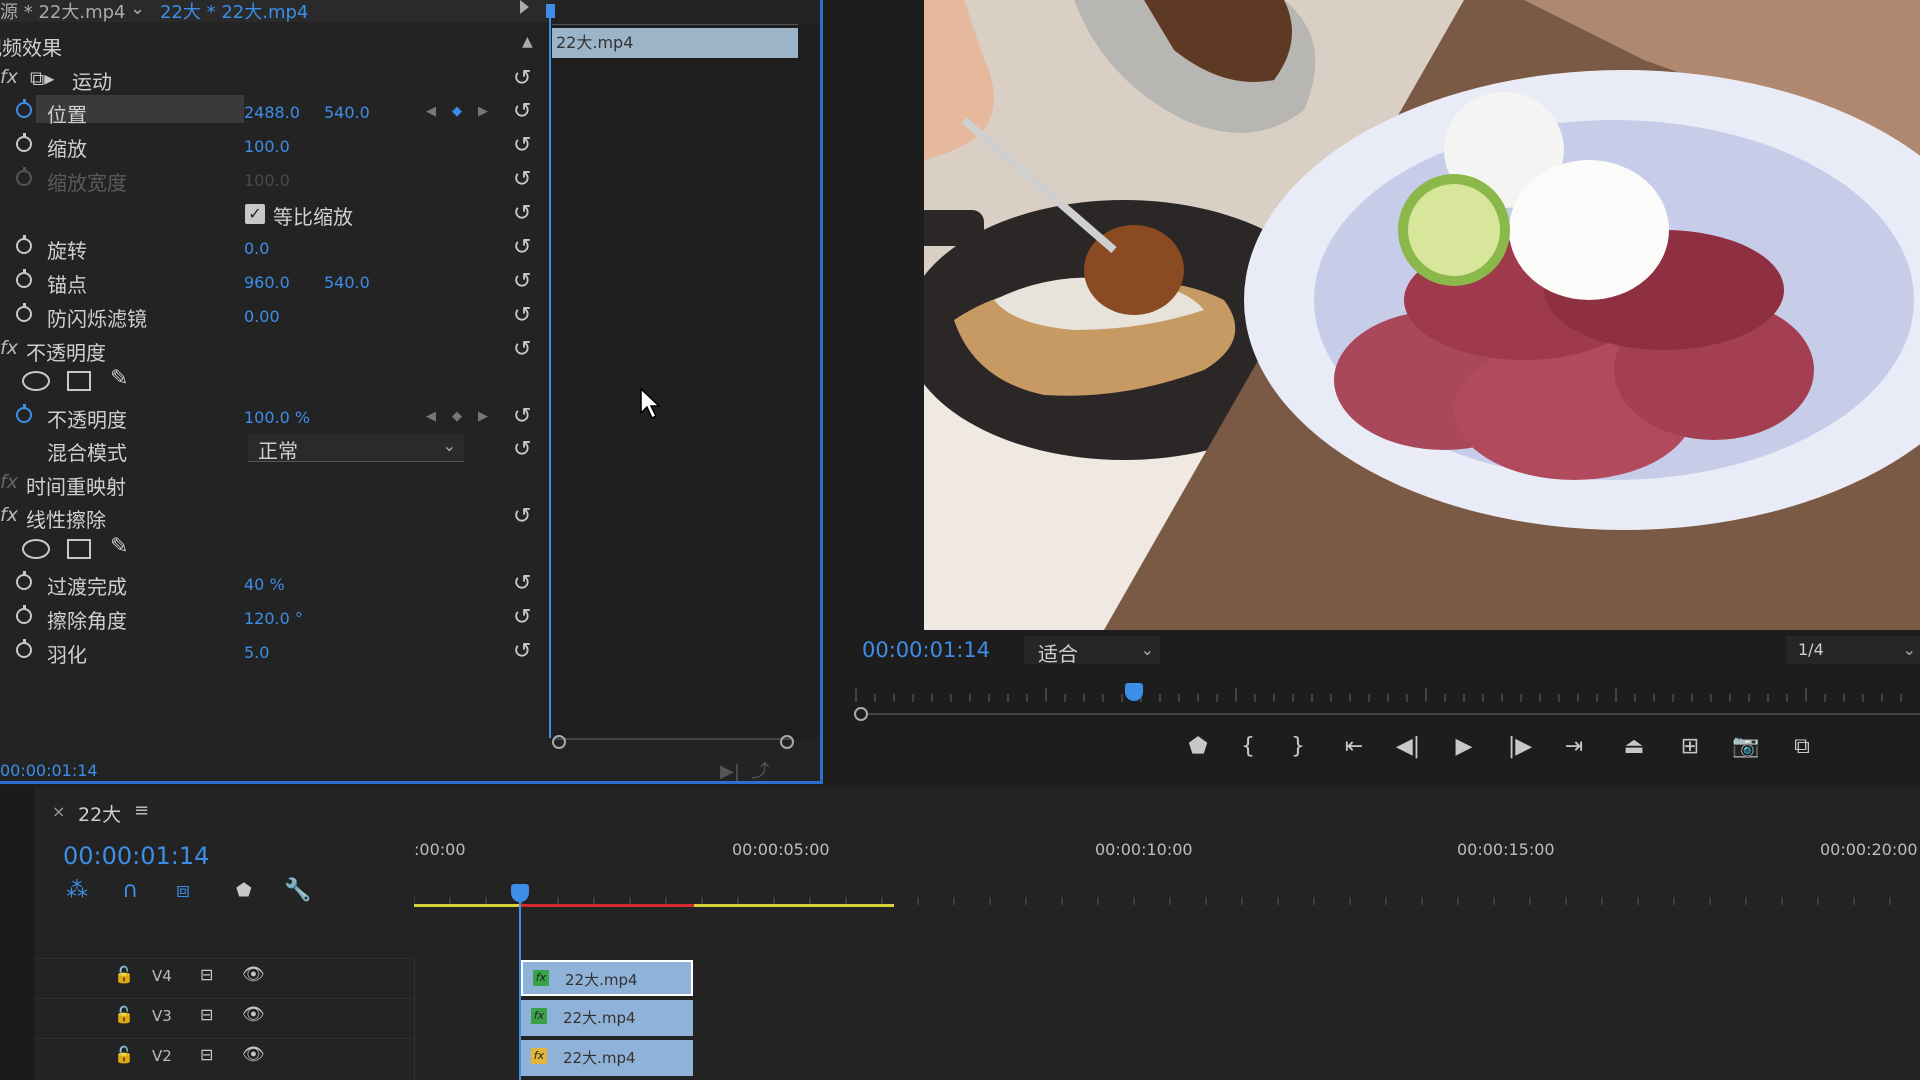  What do you see at coordinates (1802, 746) in the screenshot?
I see `compare-icon: ⧉` at bounding box center [1802, 746].